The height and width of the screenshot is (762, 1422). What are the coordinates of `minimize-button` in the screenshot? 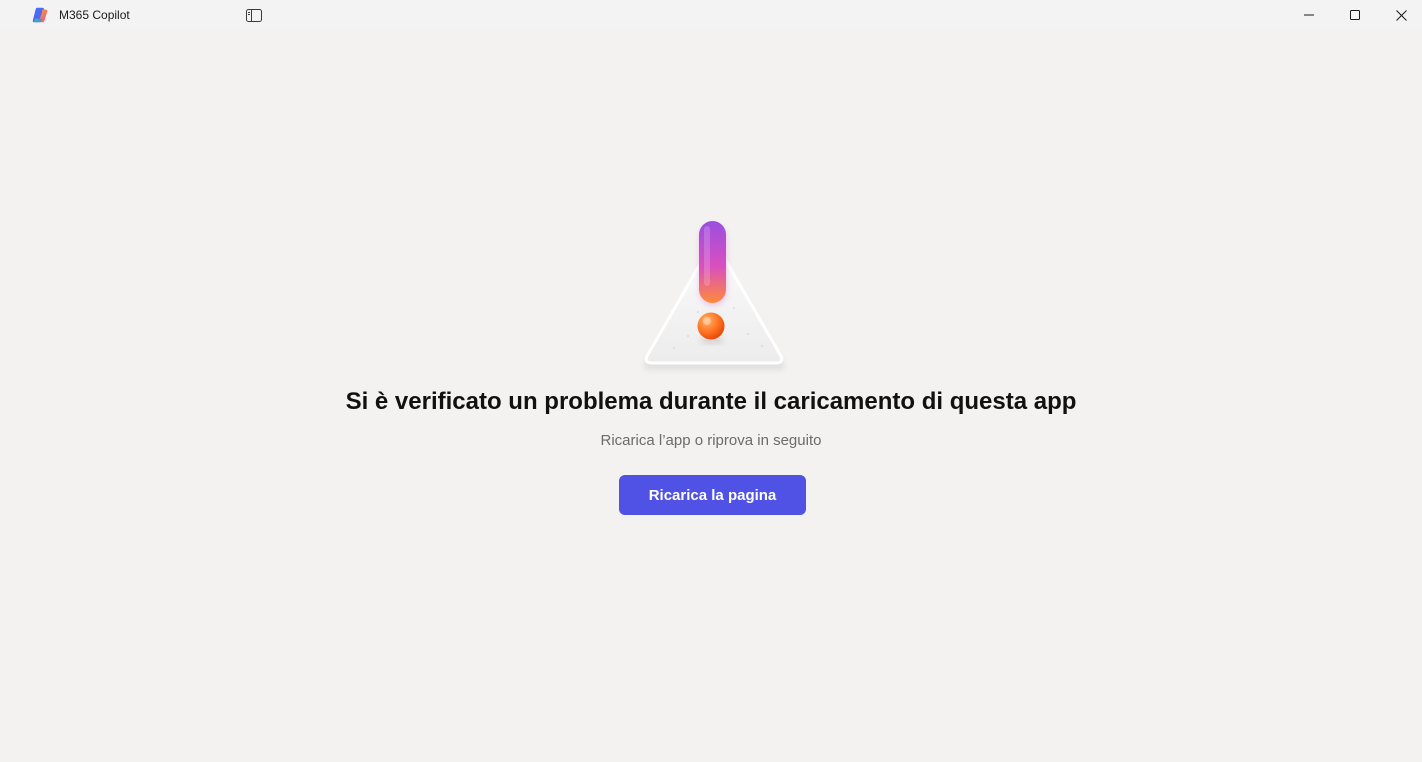 It's located at (1309, 15).